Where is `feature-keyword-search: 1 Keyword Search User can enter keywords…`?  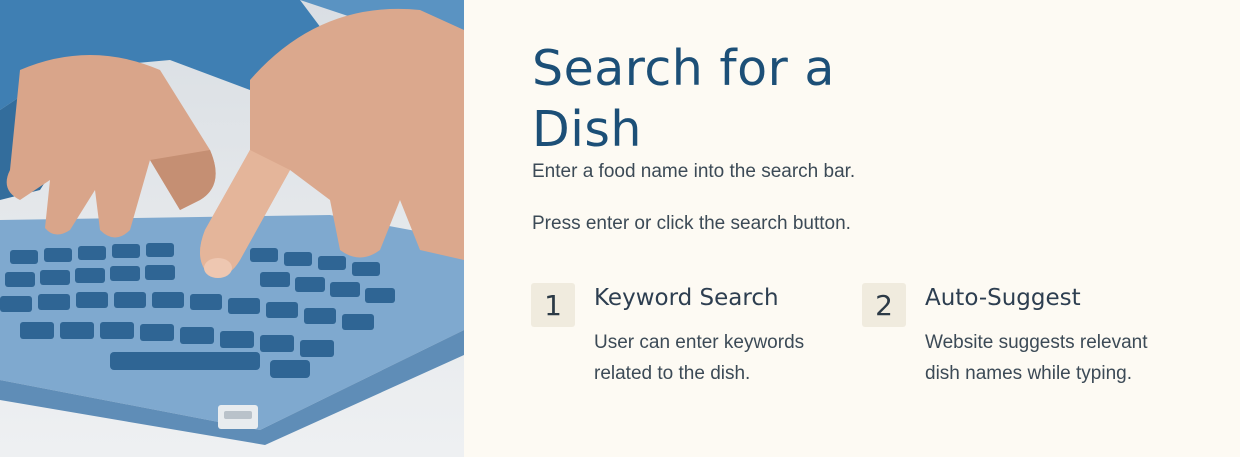 feature-keyword-search: 1 Keyword Search User can enter keywords… is located at coordinates (681, 338).